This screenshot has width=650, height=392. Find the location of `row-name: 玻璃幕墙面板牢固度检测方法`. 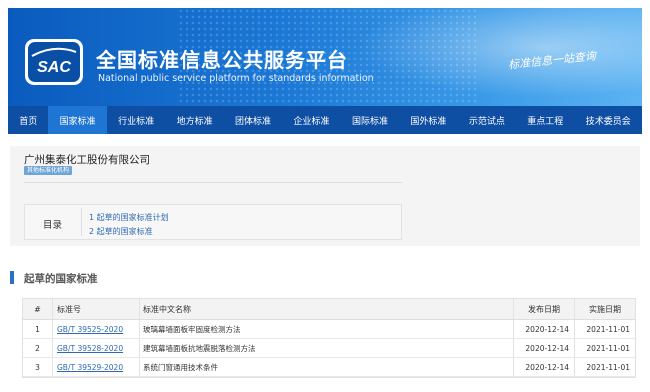

row-name: 玻璃幕墙面板牢固度检测方法 is located at coordinates (327, 329).